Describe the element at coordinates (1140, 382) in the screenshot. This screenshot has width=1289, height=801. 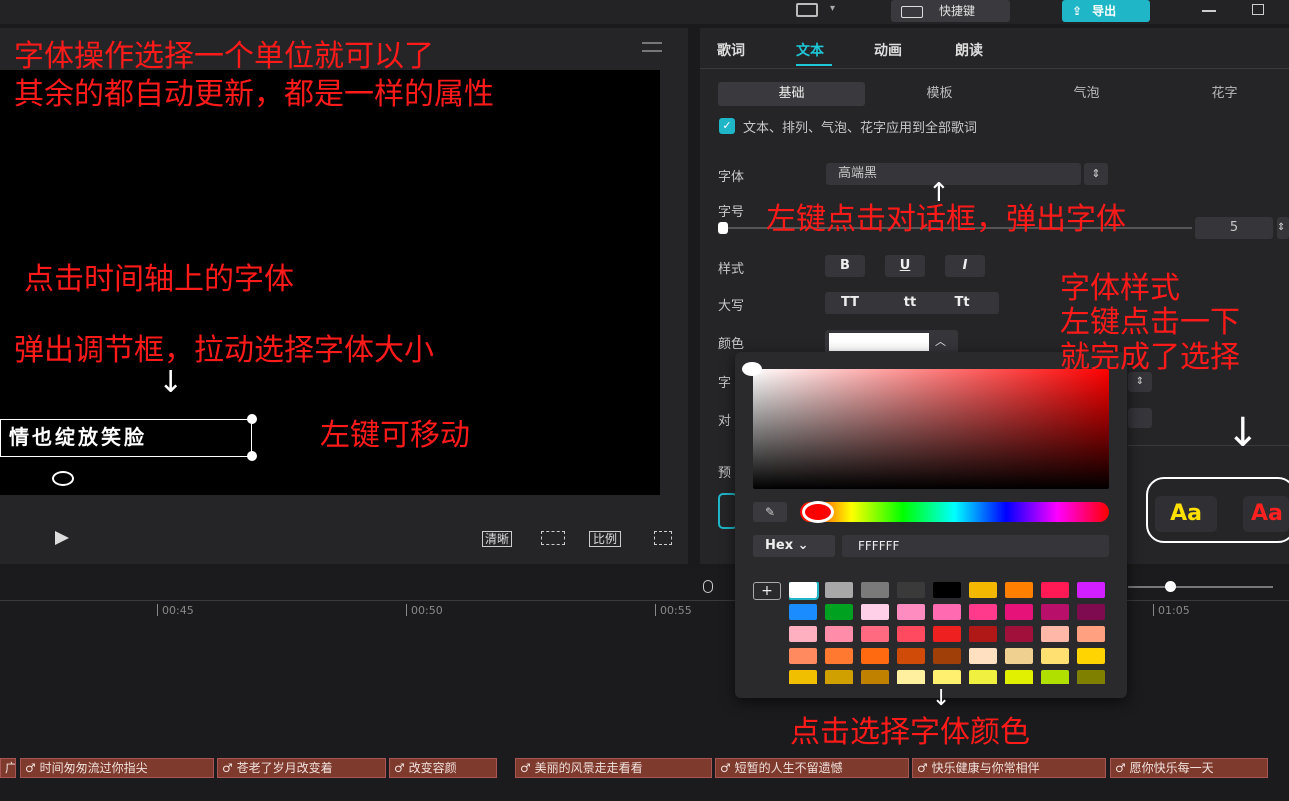
I see `stepper-icon: ⇕` at that location.